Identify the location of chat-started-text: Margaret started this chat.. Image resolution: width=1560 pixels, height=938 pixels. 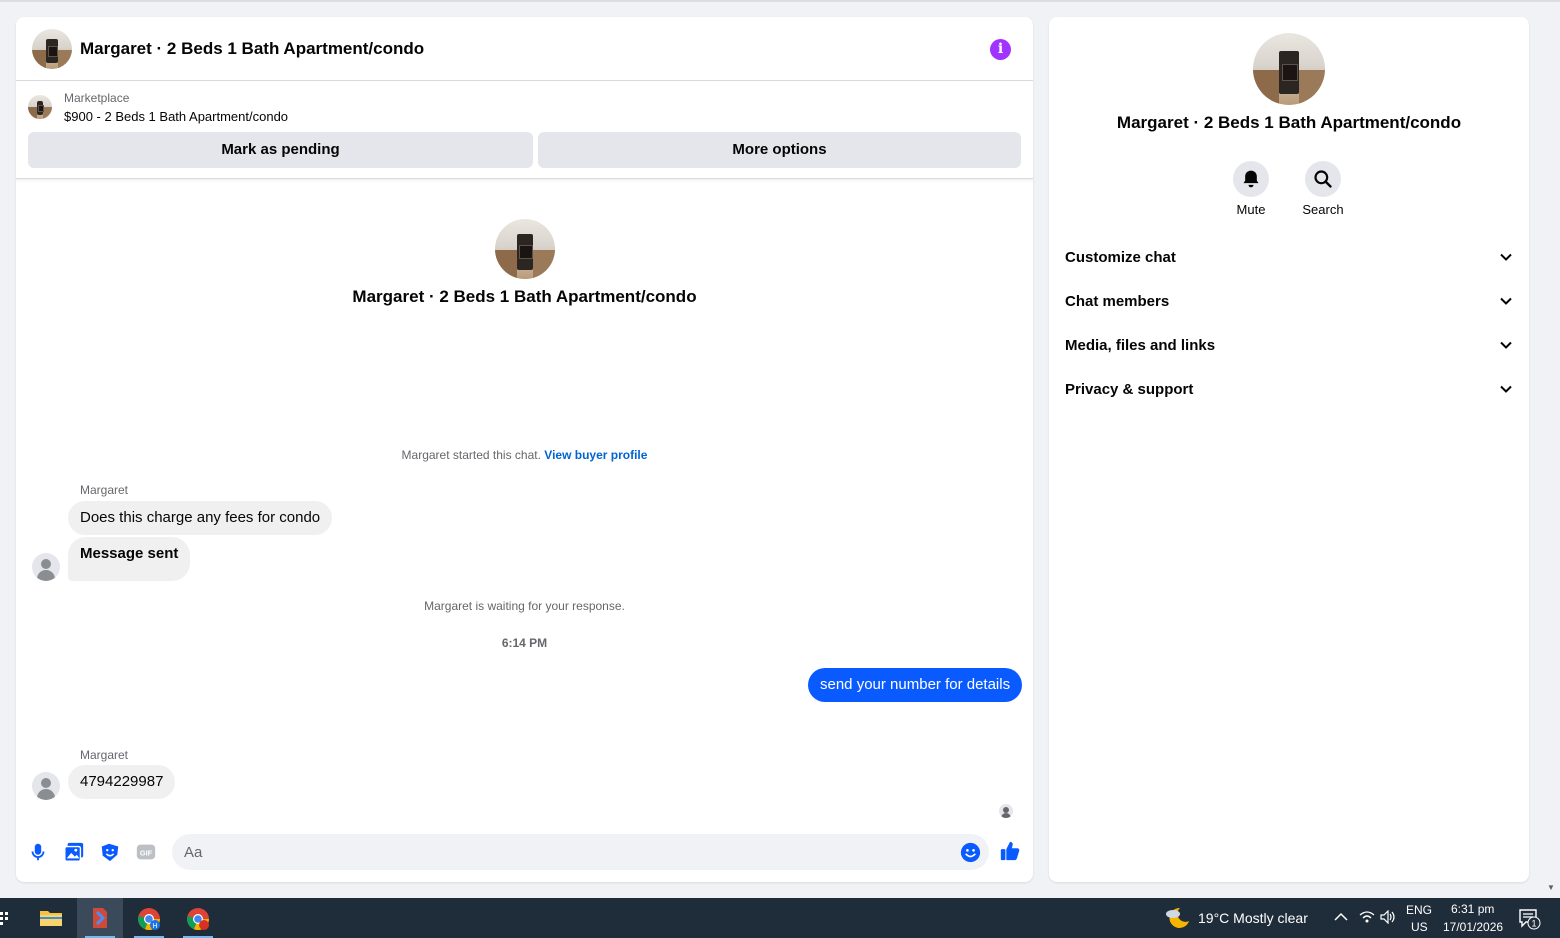
(473, 455).